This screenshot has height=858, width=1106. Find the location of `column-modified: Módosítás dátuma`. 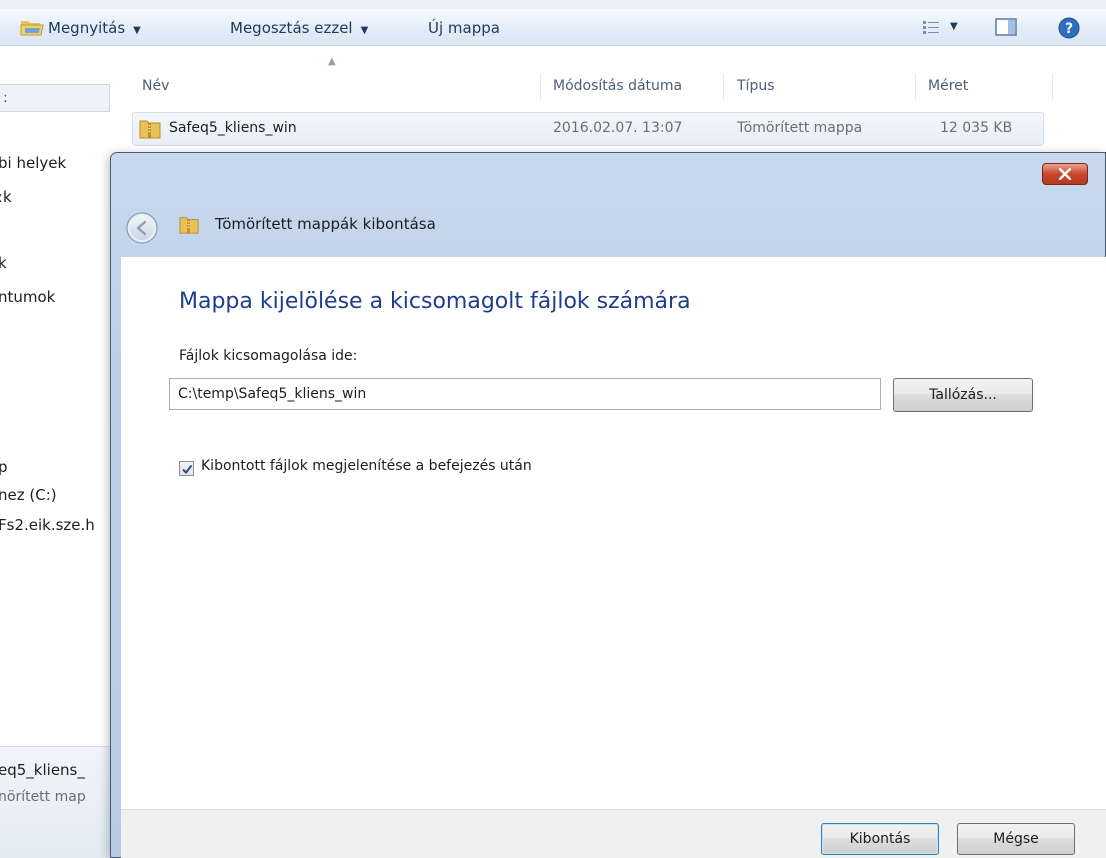

column-modified: Módosítás dátuma is located at coordinates (617, 86).